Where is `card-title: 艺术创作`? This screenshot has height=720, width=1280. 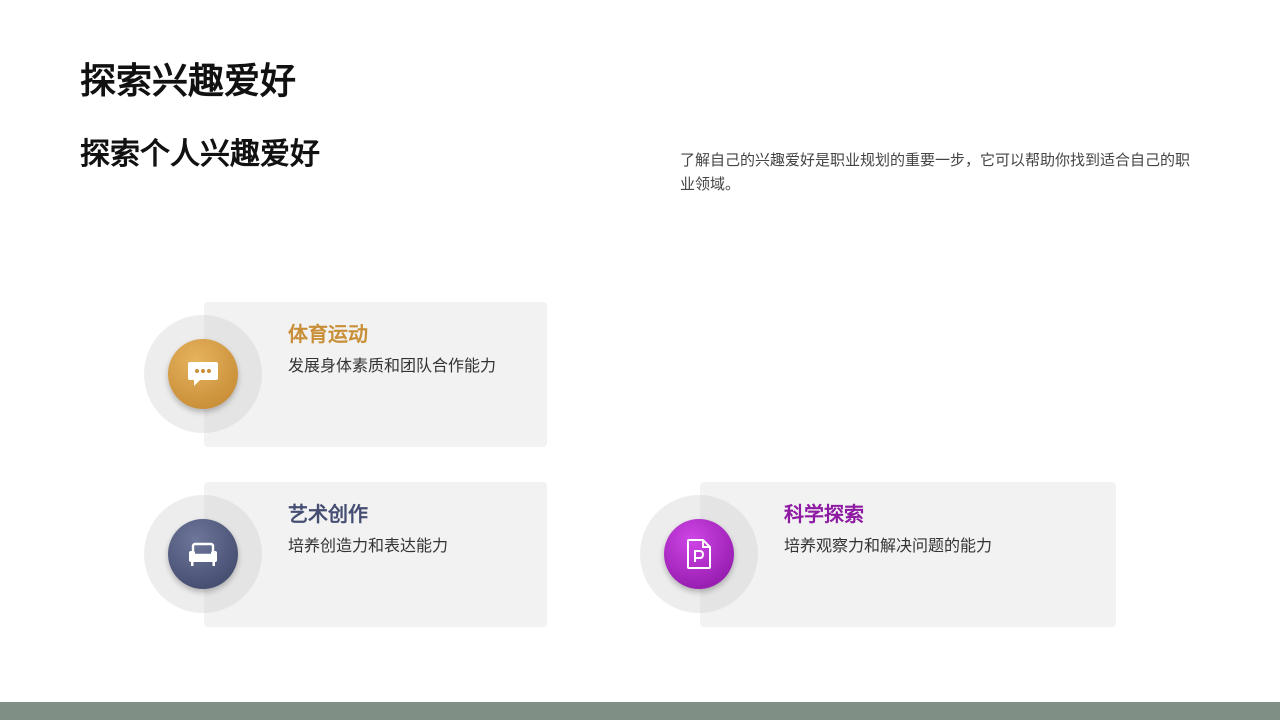
card-title: 艺术创作 is located at coordinates (328, 514).